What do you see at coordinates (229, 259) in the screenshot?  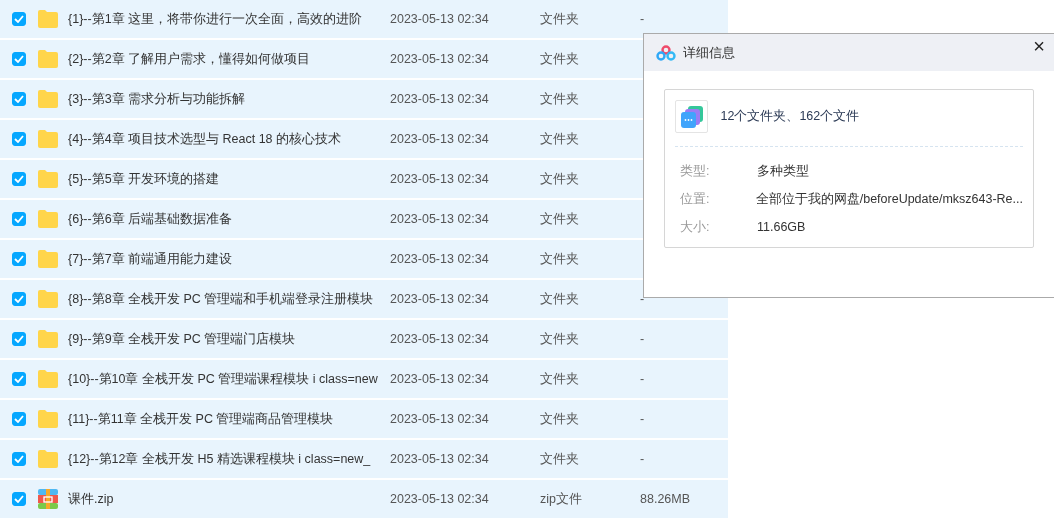 I see `file-name: {7}--第7章 前端通用能力建设` at bounding box center [229, 259].